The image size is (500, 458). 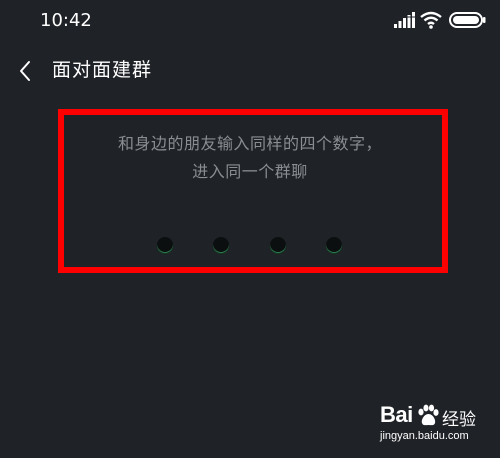 What do you see at coordinates (396, 414) in the screenshot?
I see `watermark-brand: Bai` at bounding box center [396, 414].